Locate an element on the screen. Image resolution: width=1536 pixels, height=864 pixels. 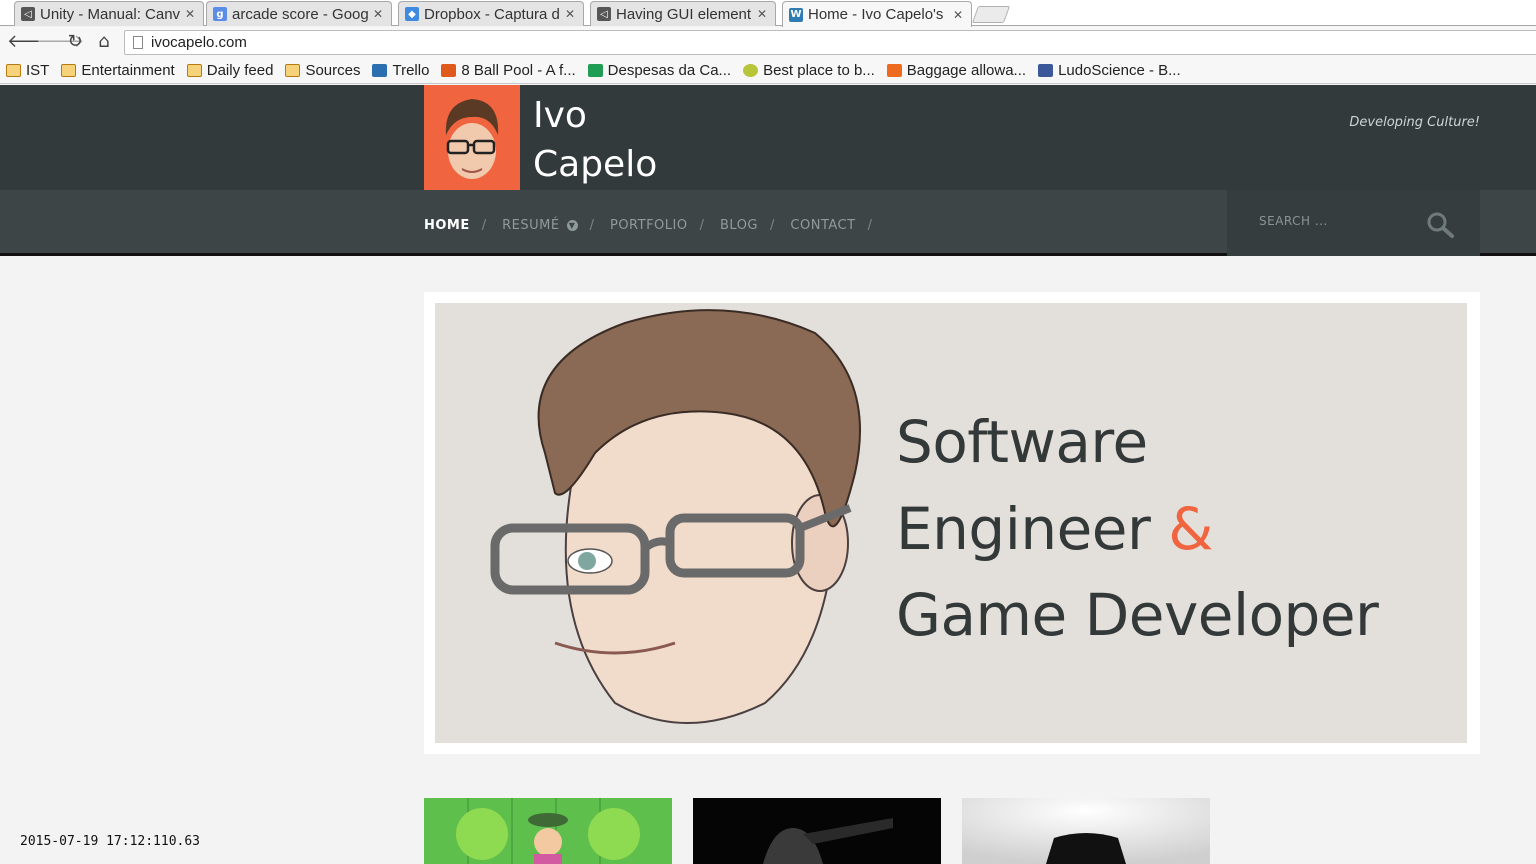
nav-item-portfolio: PORTFOLIO is located at coordinates (649, 225).